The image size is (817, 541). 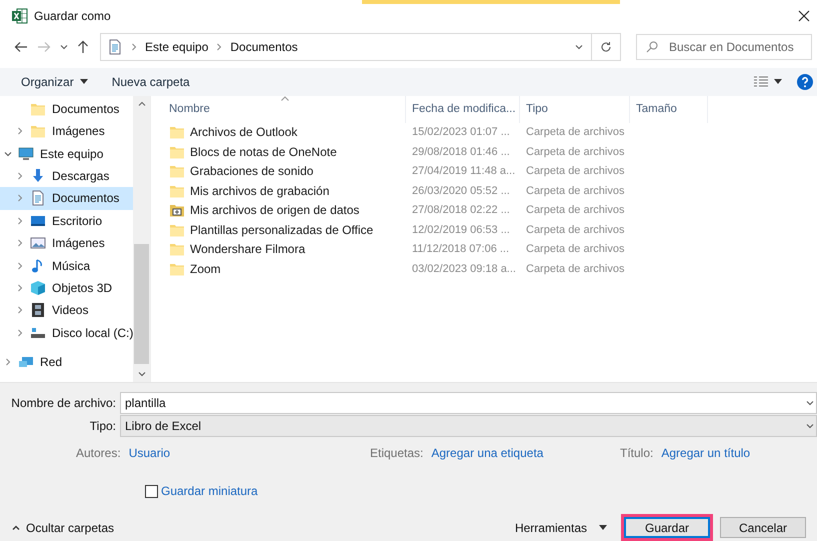 What do you see at coordinates (209, 491) in the screenshot?
I see `checkbox-label: Guardar miniatura` at bounding box center [209, 491].